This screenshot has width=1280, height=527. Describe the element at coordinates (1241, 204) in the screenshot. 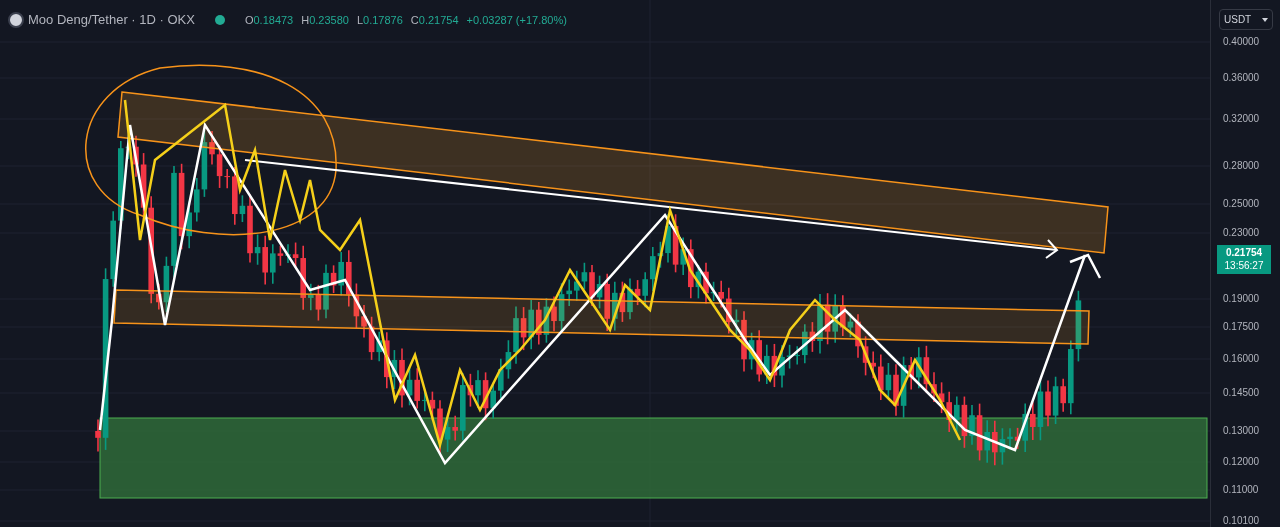

I see `price-tick-label: 0.25000` at that location.